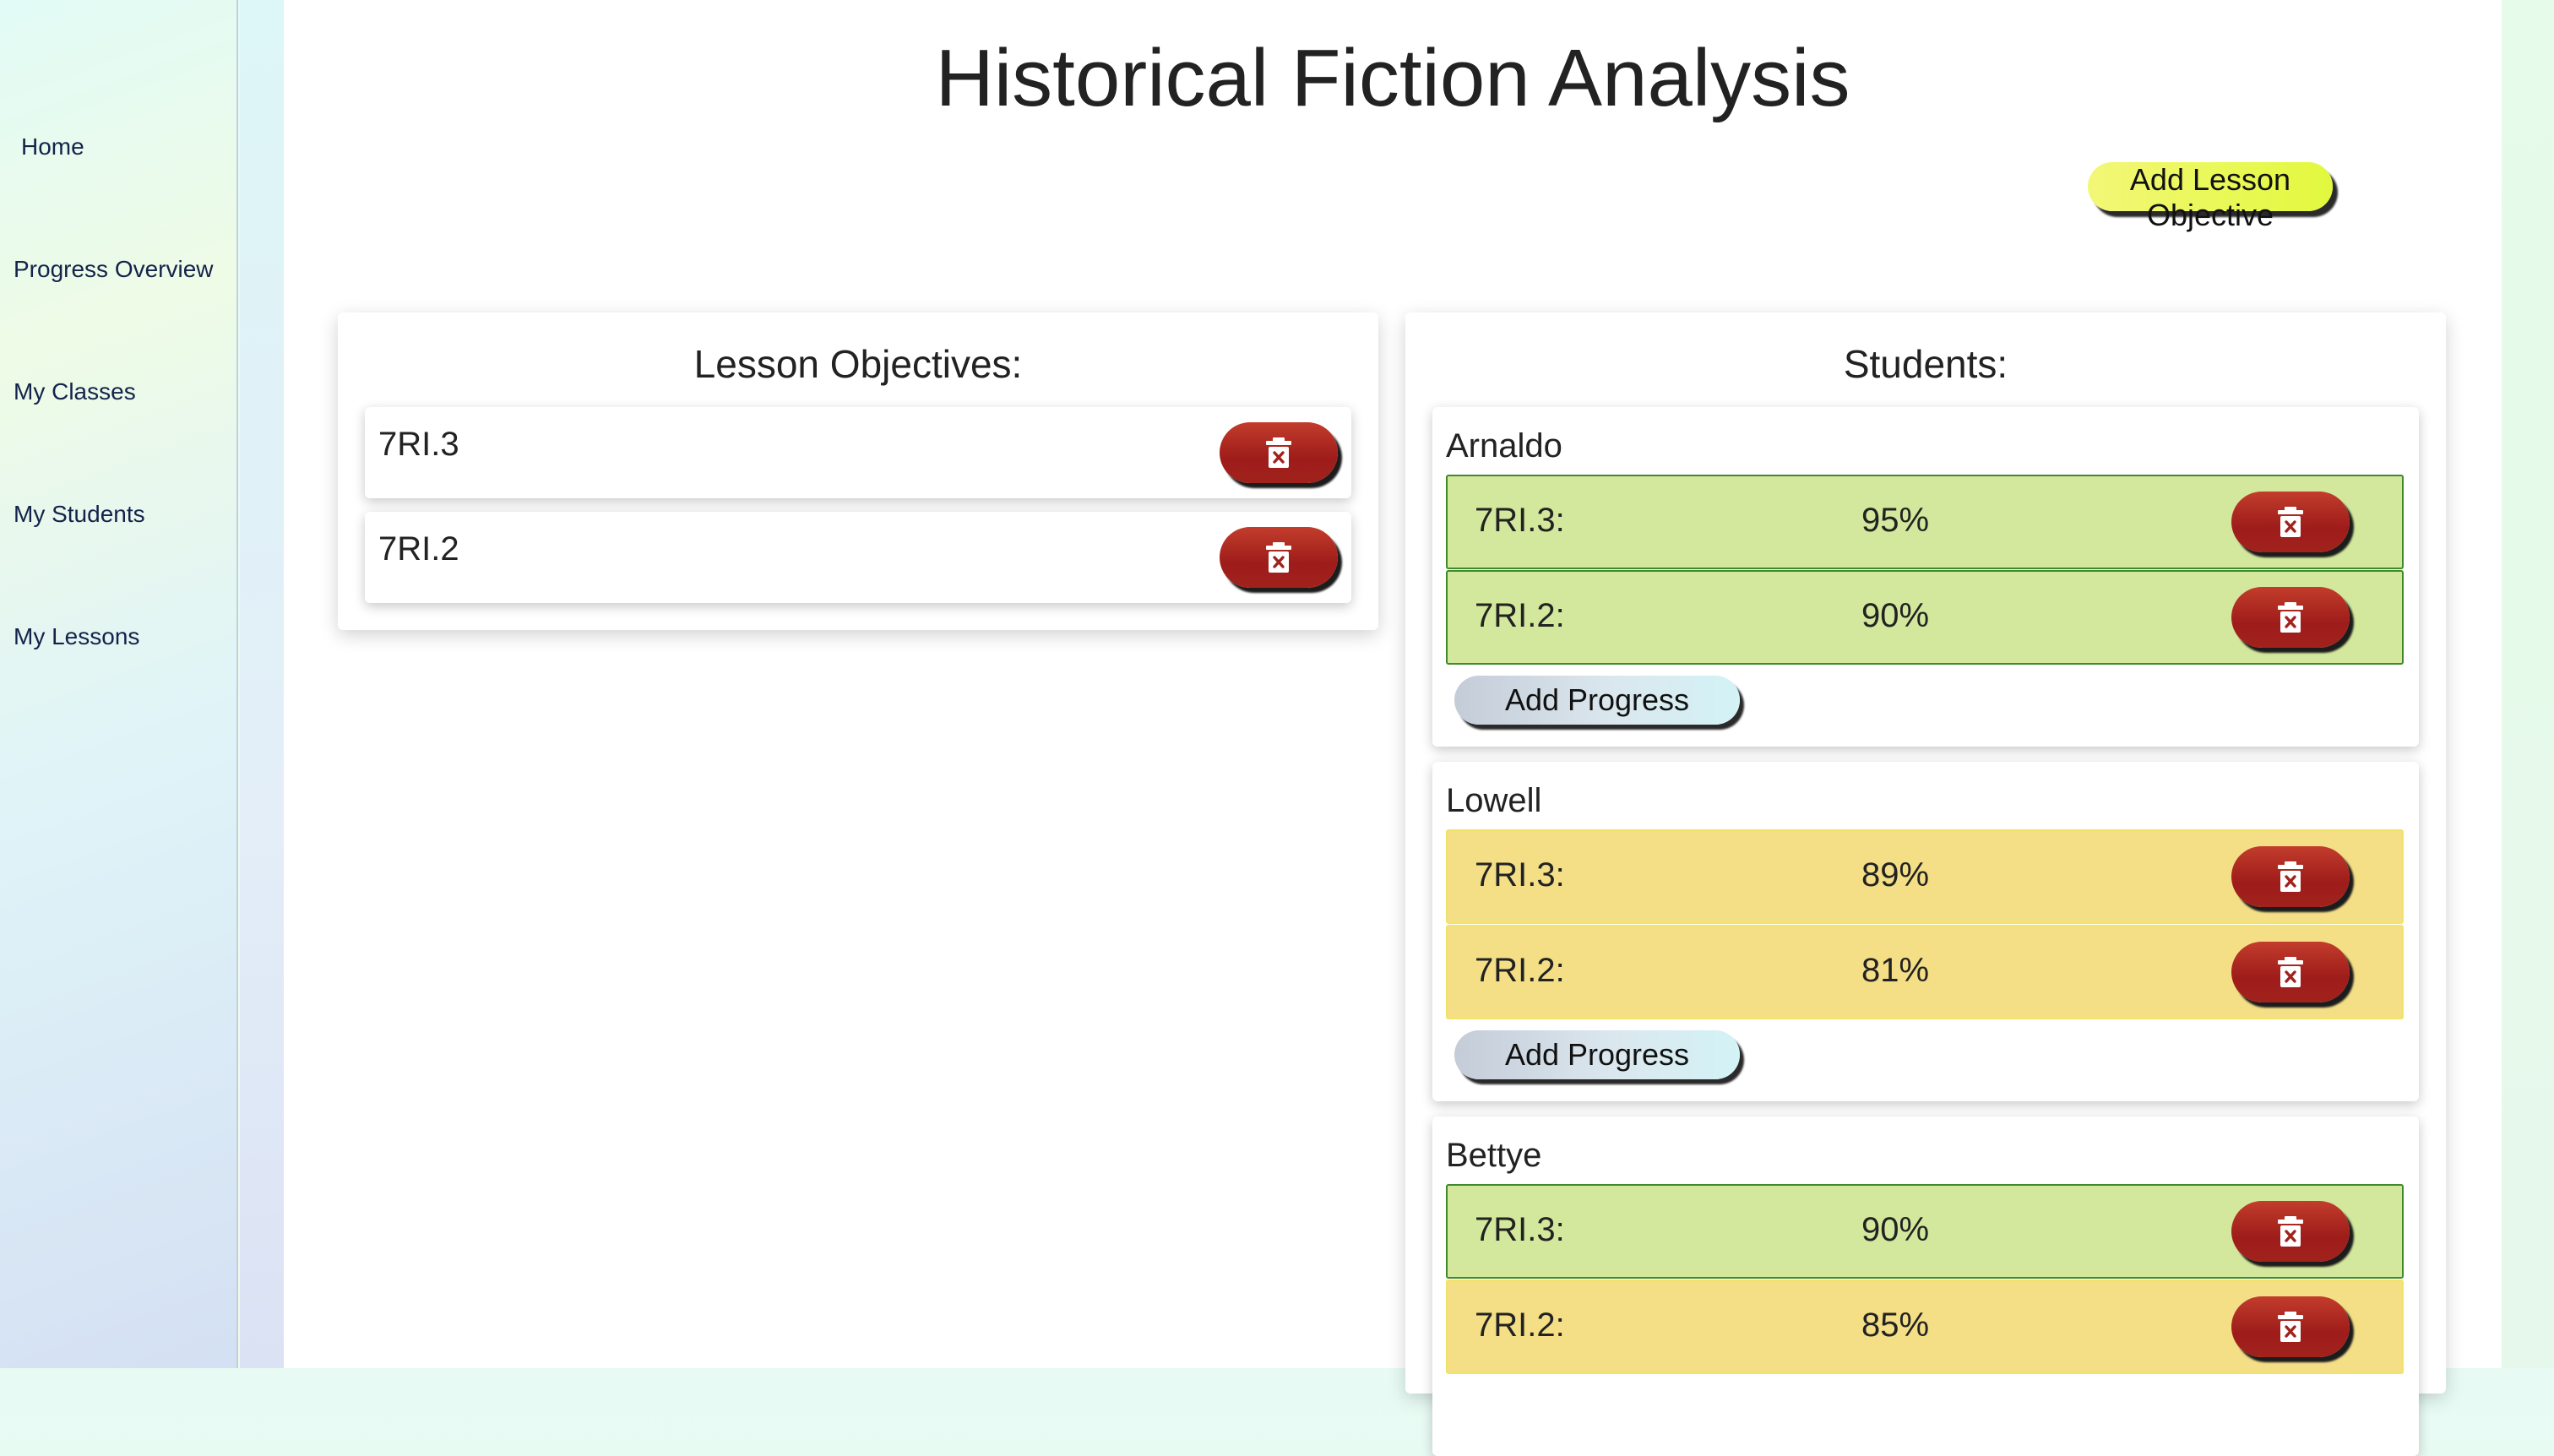 The height and width of the screenshot is (1456, 2554). What do you see at coordinates (418, 445) in the screenshot?
I see `objective-code: 7RI.3` at bounding box center [418, 445].